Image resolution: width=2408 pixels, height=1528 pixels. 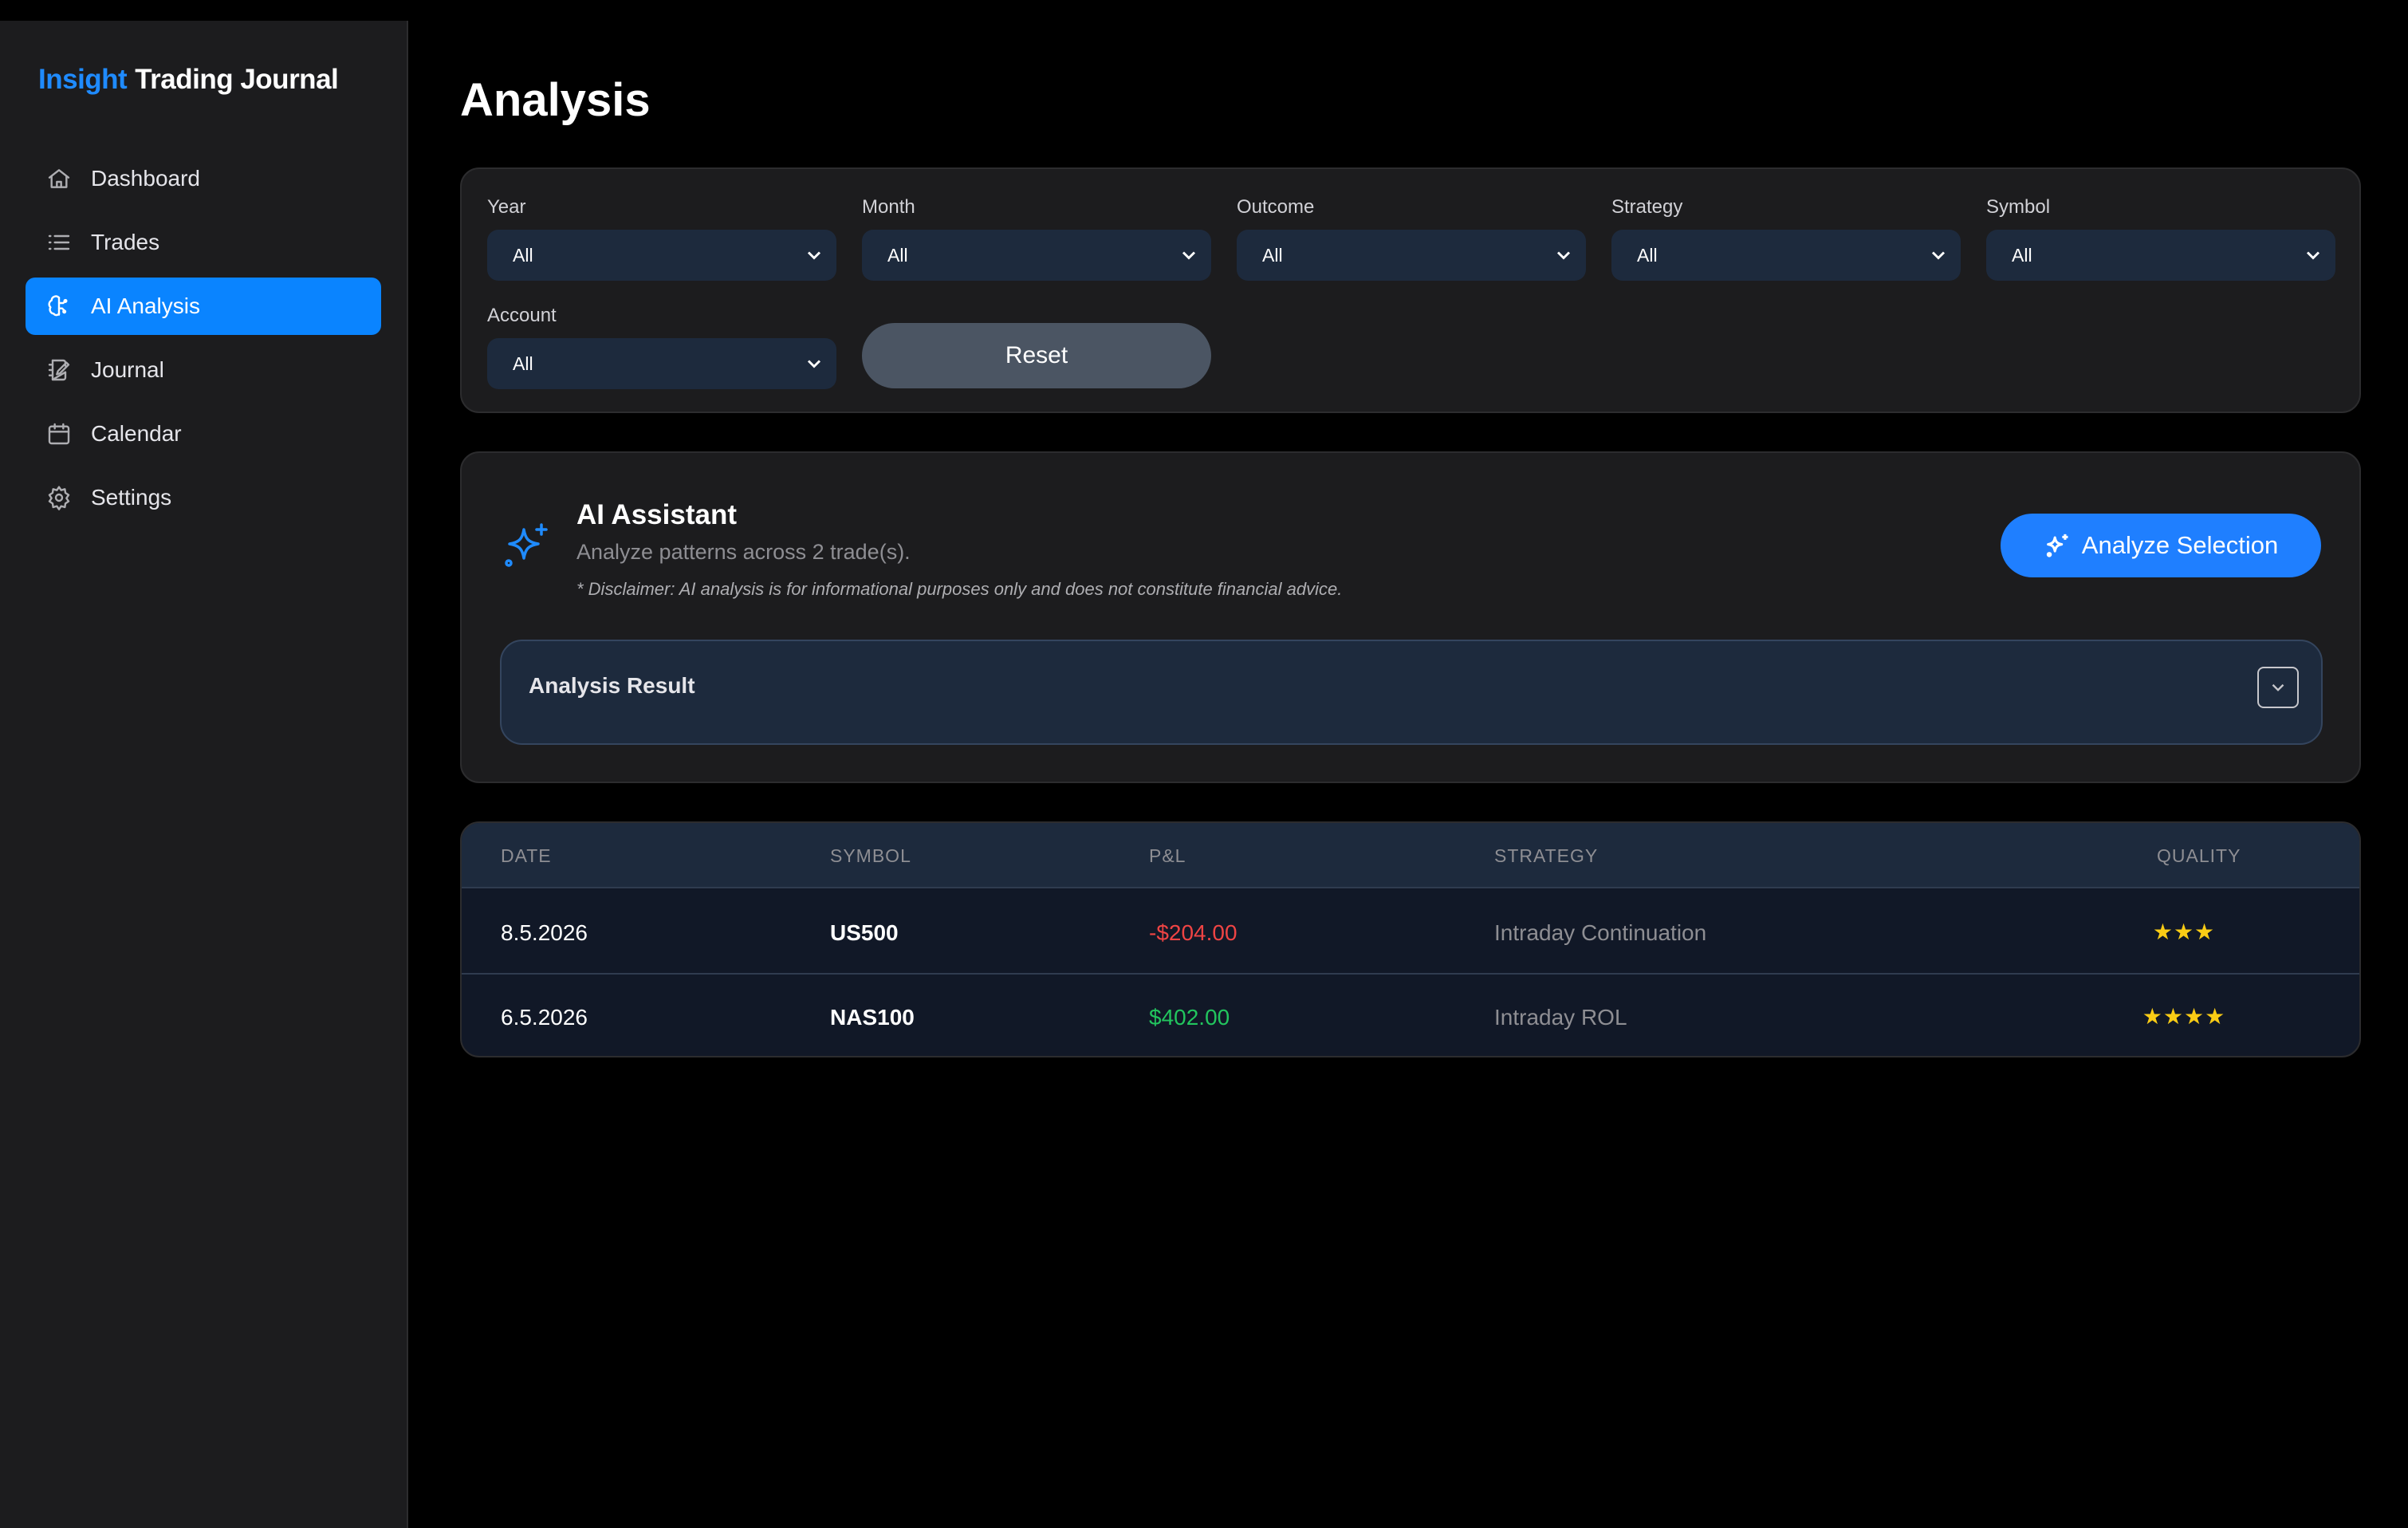 I want to click on column-header-date: DATE, so click(x=526, y=856).